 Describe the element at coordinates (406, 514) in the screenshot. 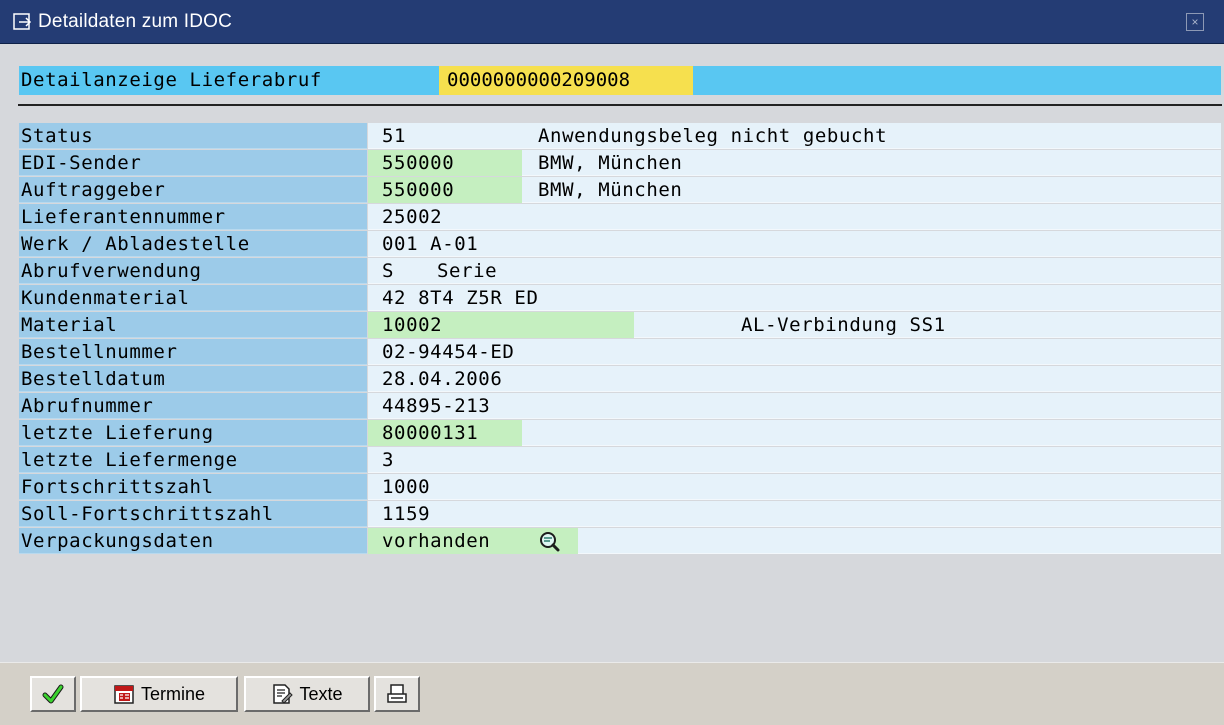

I see `target-cumulative-quantity-value: 1159` at that location.